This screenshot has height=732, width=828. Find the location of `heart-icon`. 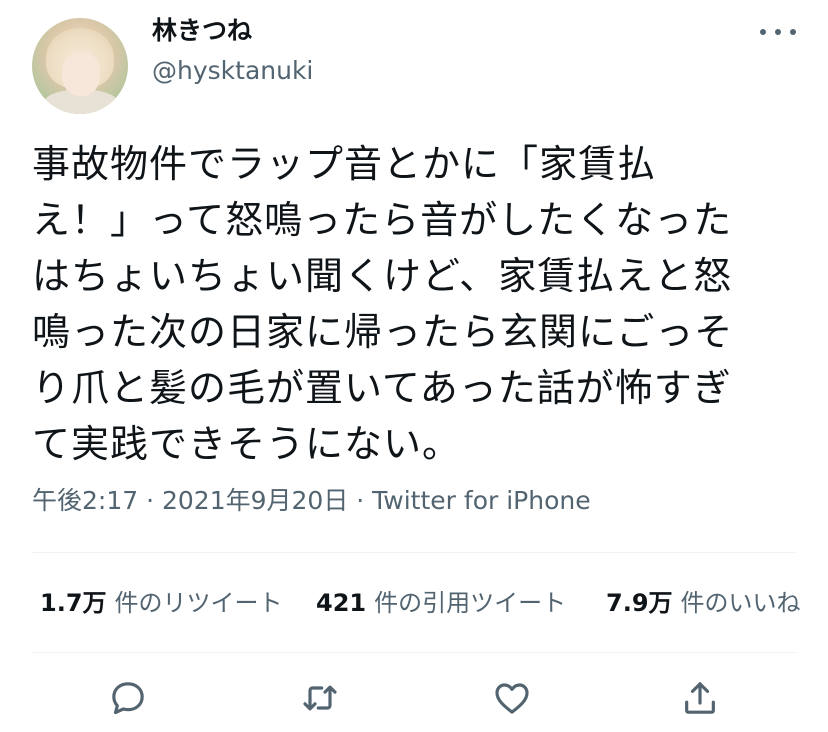

heart-icon is located at coordinates (512, 698).